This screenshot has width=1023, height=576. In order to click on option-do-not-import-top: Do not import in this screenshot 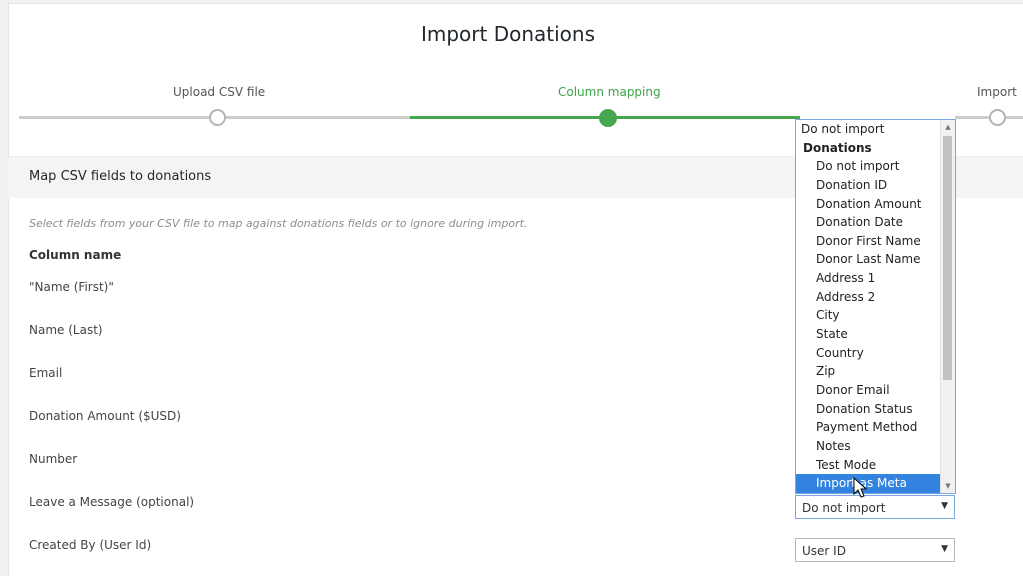, I will do `click(868, 129)`.